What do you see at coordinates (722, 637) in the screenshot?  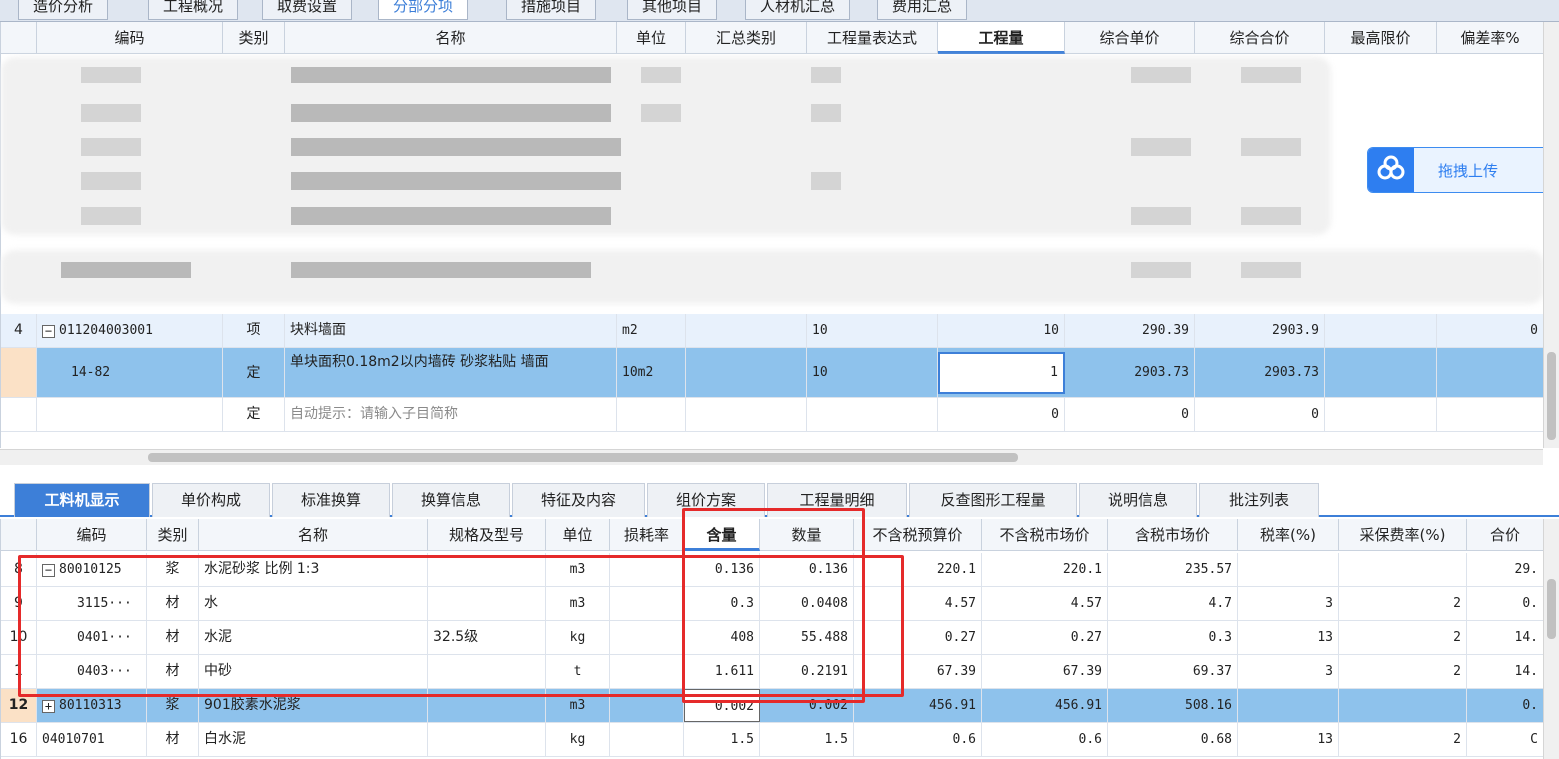 I see `content-cell: 408` at bounding box center [722, 637].